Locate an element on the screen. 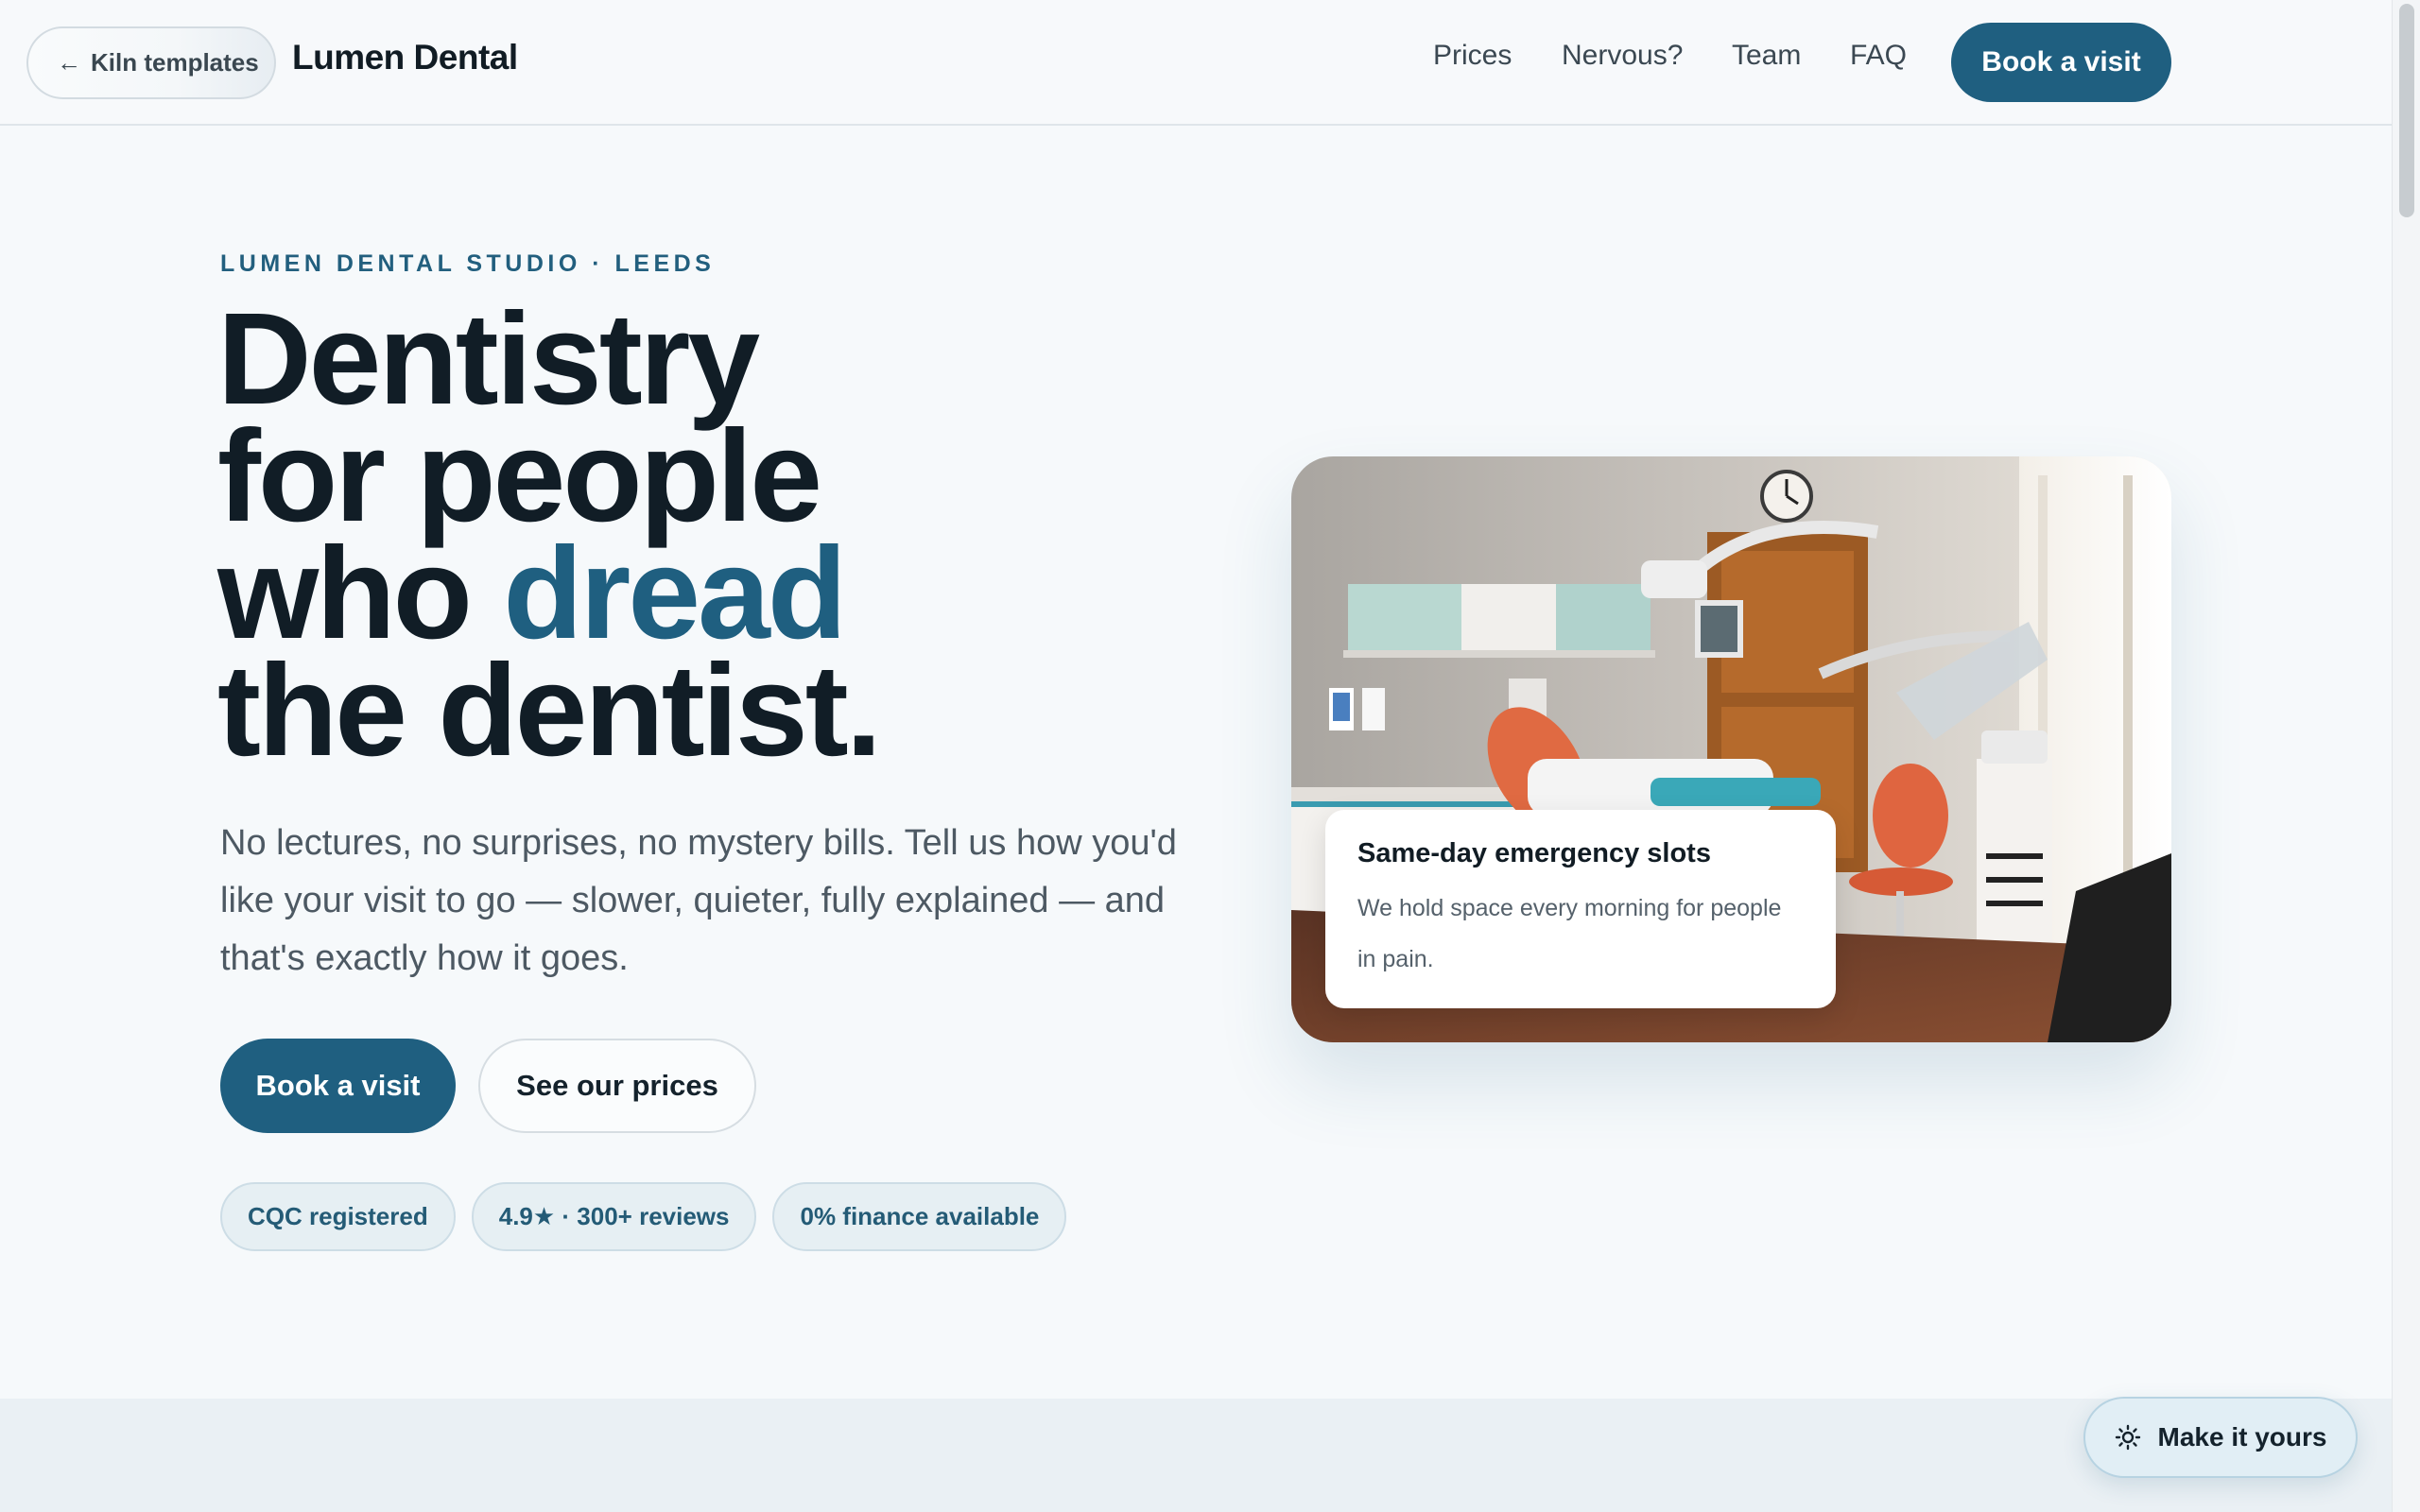 This screenshot has width=2420, height=1512. hero-eyebrow: LUMEN DENTAL STUDIO · LEEDS is located at coordinates (468, 263).